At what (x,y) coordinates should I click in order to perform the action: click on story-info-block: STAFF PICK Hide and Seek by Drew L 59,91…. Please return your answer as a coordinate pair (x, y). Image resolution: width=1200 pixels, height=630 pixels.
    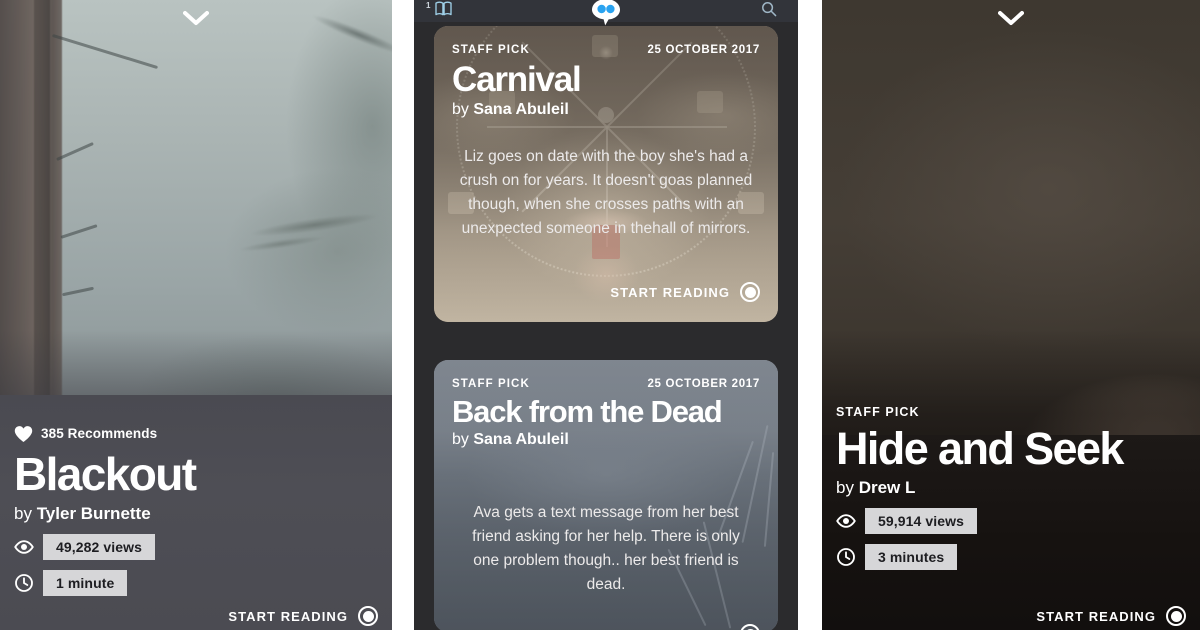
    Looking at the image, I should click on (1011, 487).